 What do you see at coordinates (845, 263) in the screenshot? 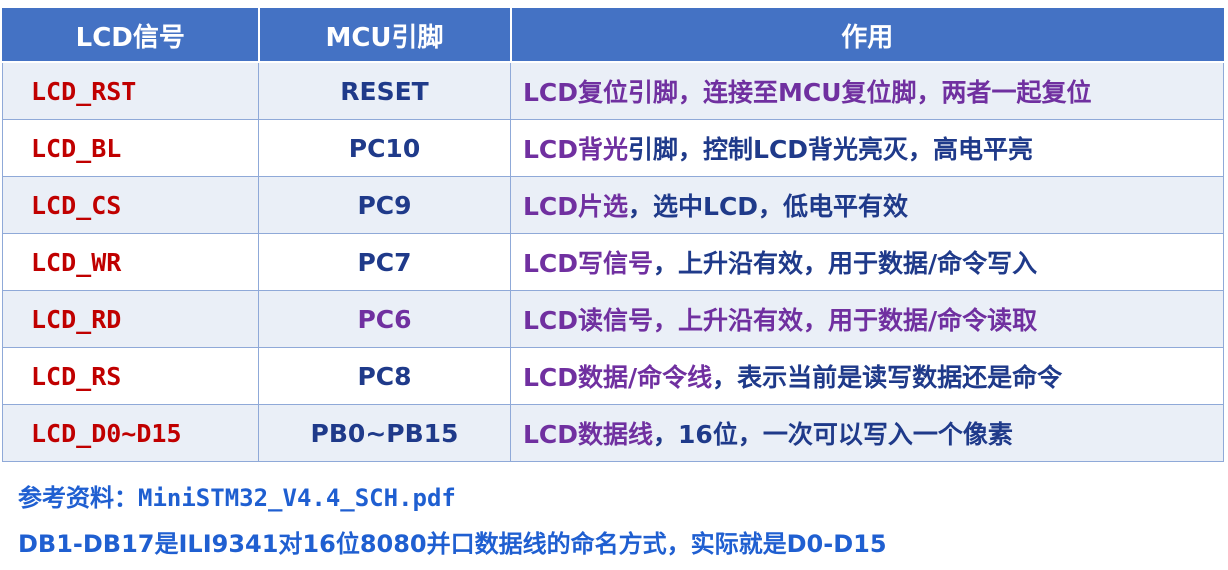
I see `function-detail: ，上升沿有效，用于数据/命令写入` at bounding box center [845, 263].